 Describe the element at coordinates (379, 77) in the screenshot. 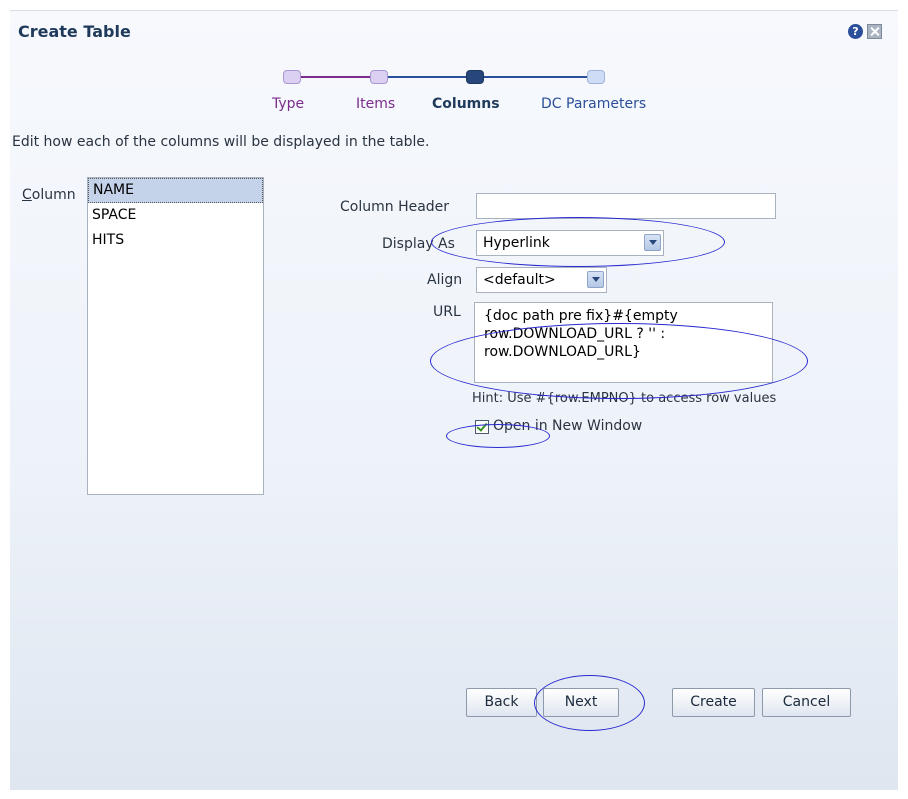

I see `train-stop-items` at that location.